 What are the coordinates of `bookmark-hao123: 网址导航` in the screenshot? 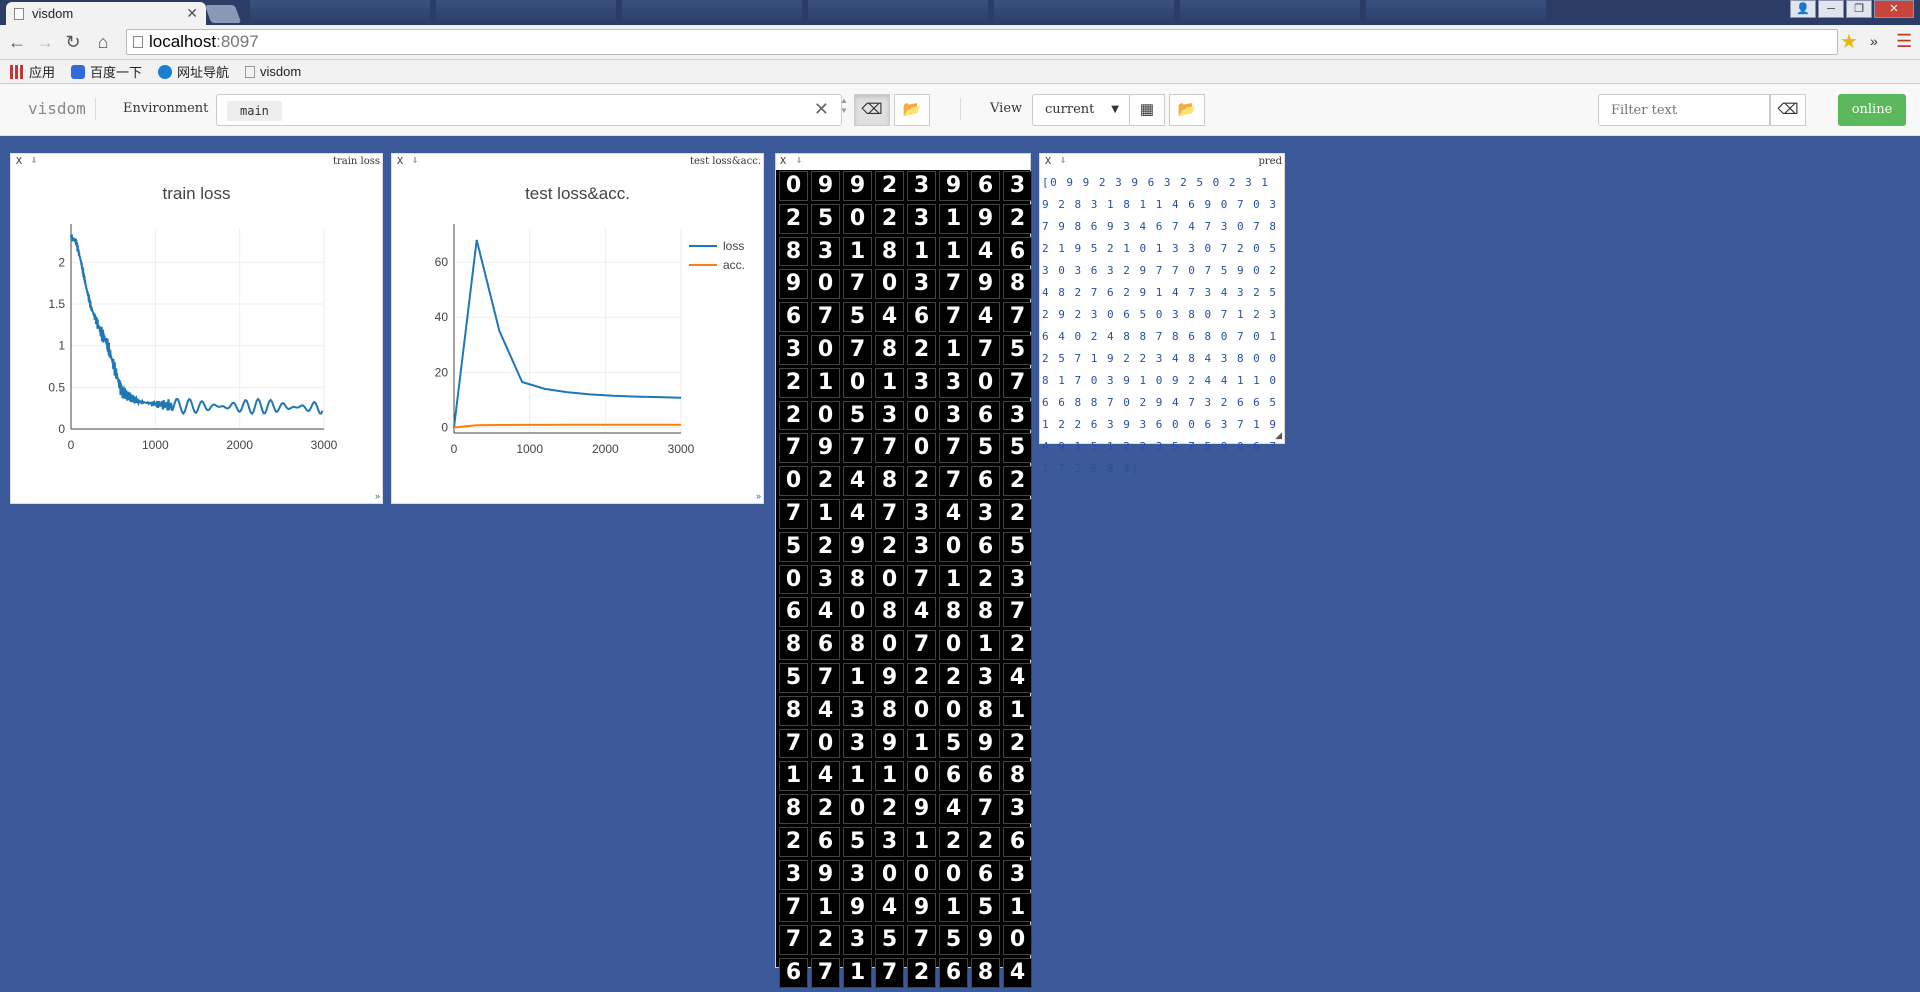 It's located at (193, 71).